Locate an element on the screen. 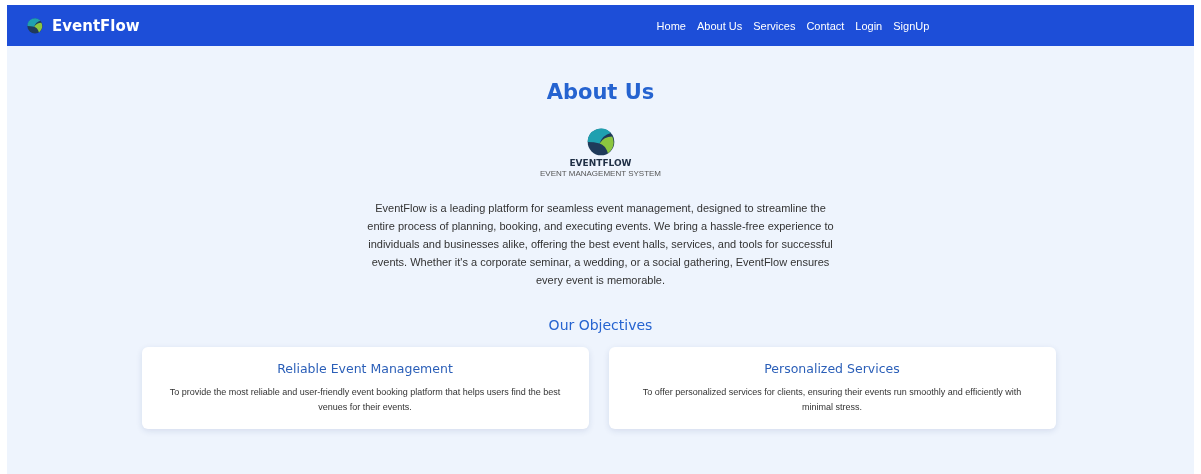 This screenshot has height=474, width=1201. brand-name: EventFlow is located at coordinates (96, 25).